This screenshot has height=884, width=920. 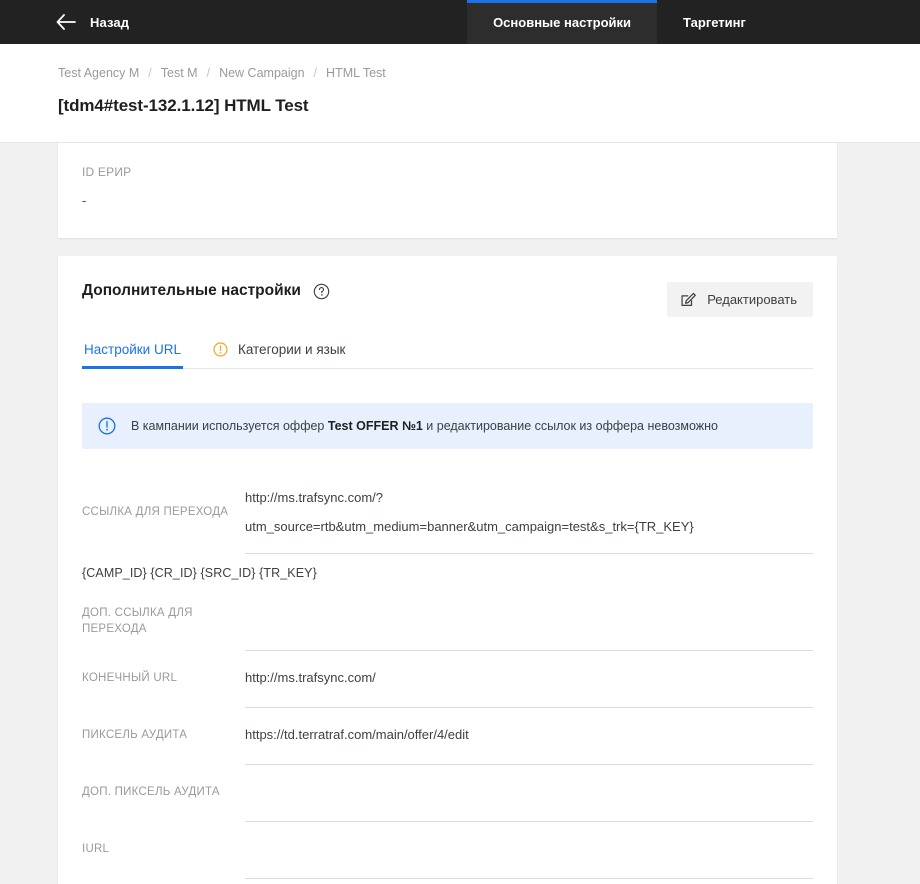 I want to click on back-button: Назад, so click(x=73, y=22).